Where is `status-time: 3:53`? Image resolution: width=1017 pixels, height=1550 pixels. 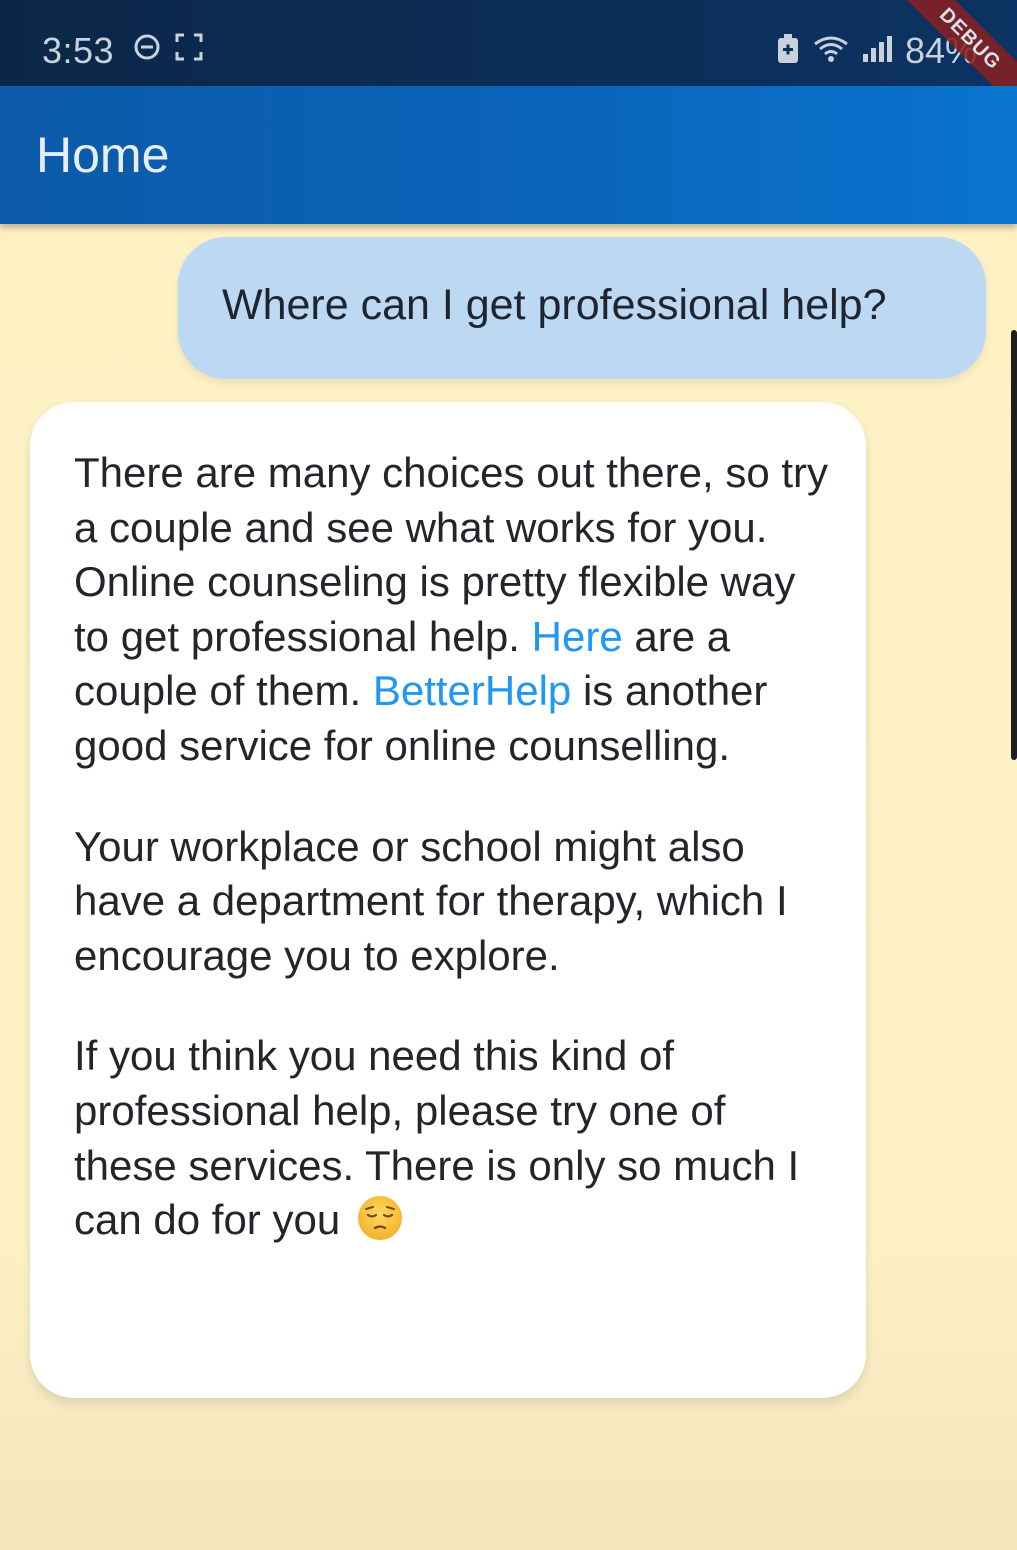 status-time: 3:53 is located at coordinates (78, 50).